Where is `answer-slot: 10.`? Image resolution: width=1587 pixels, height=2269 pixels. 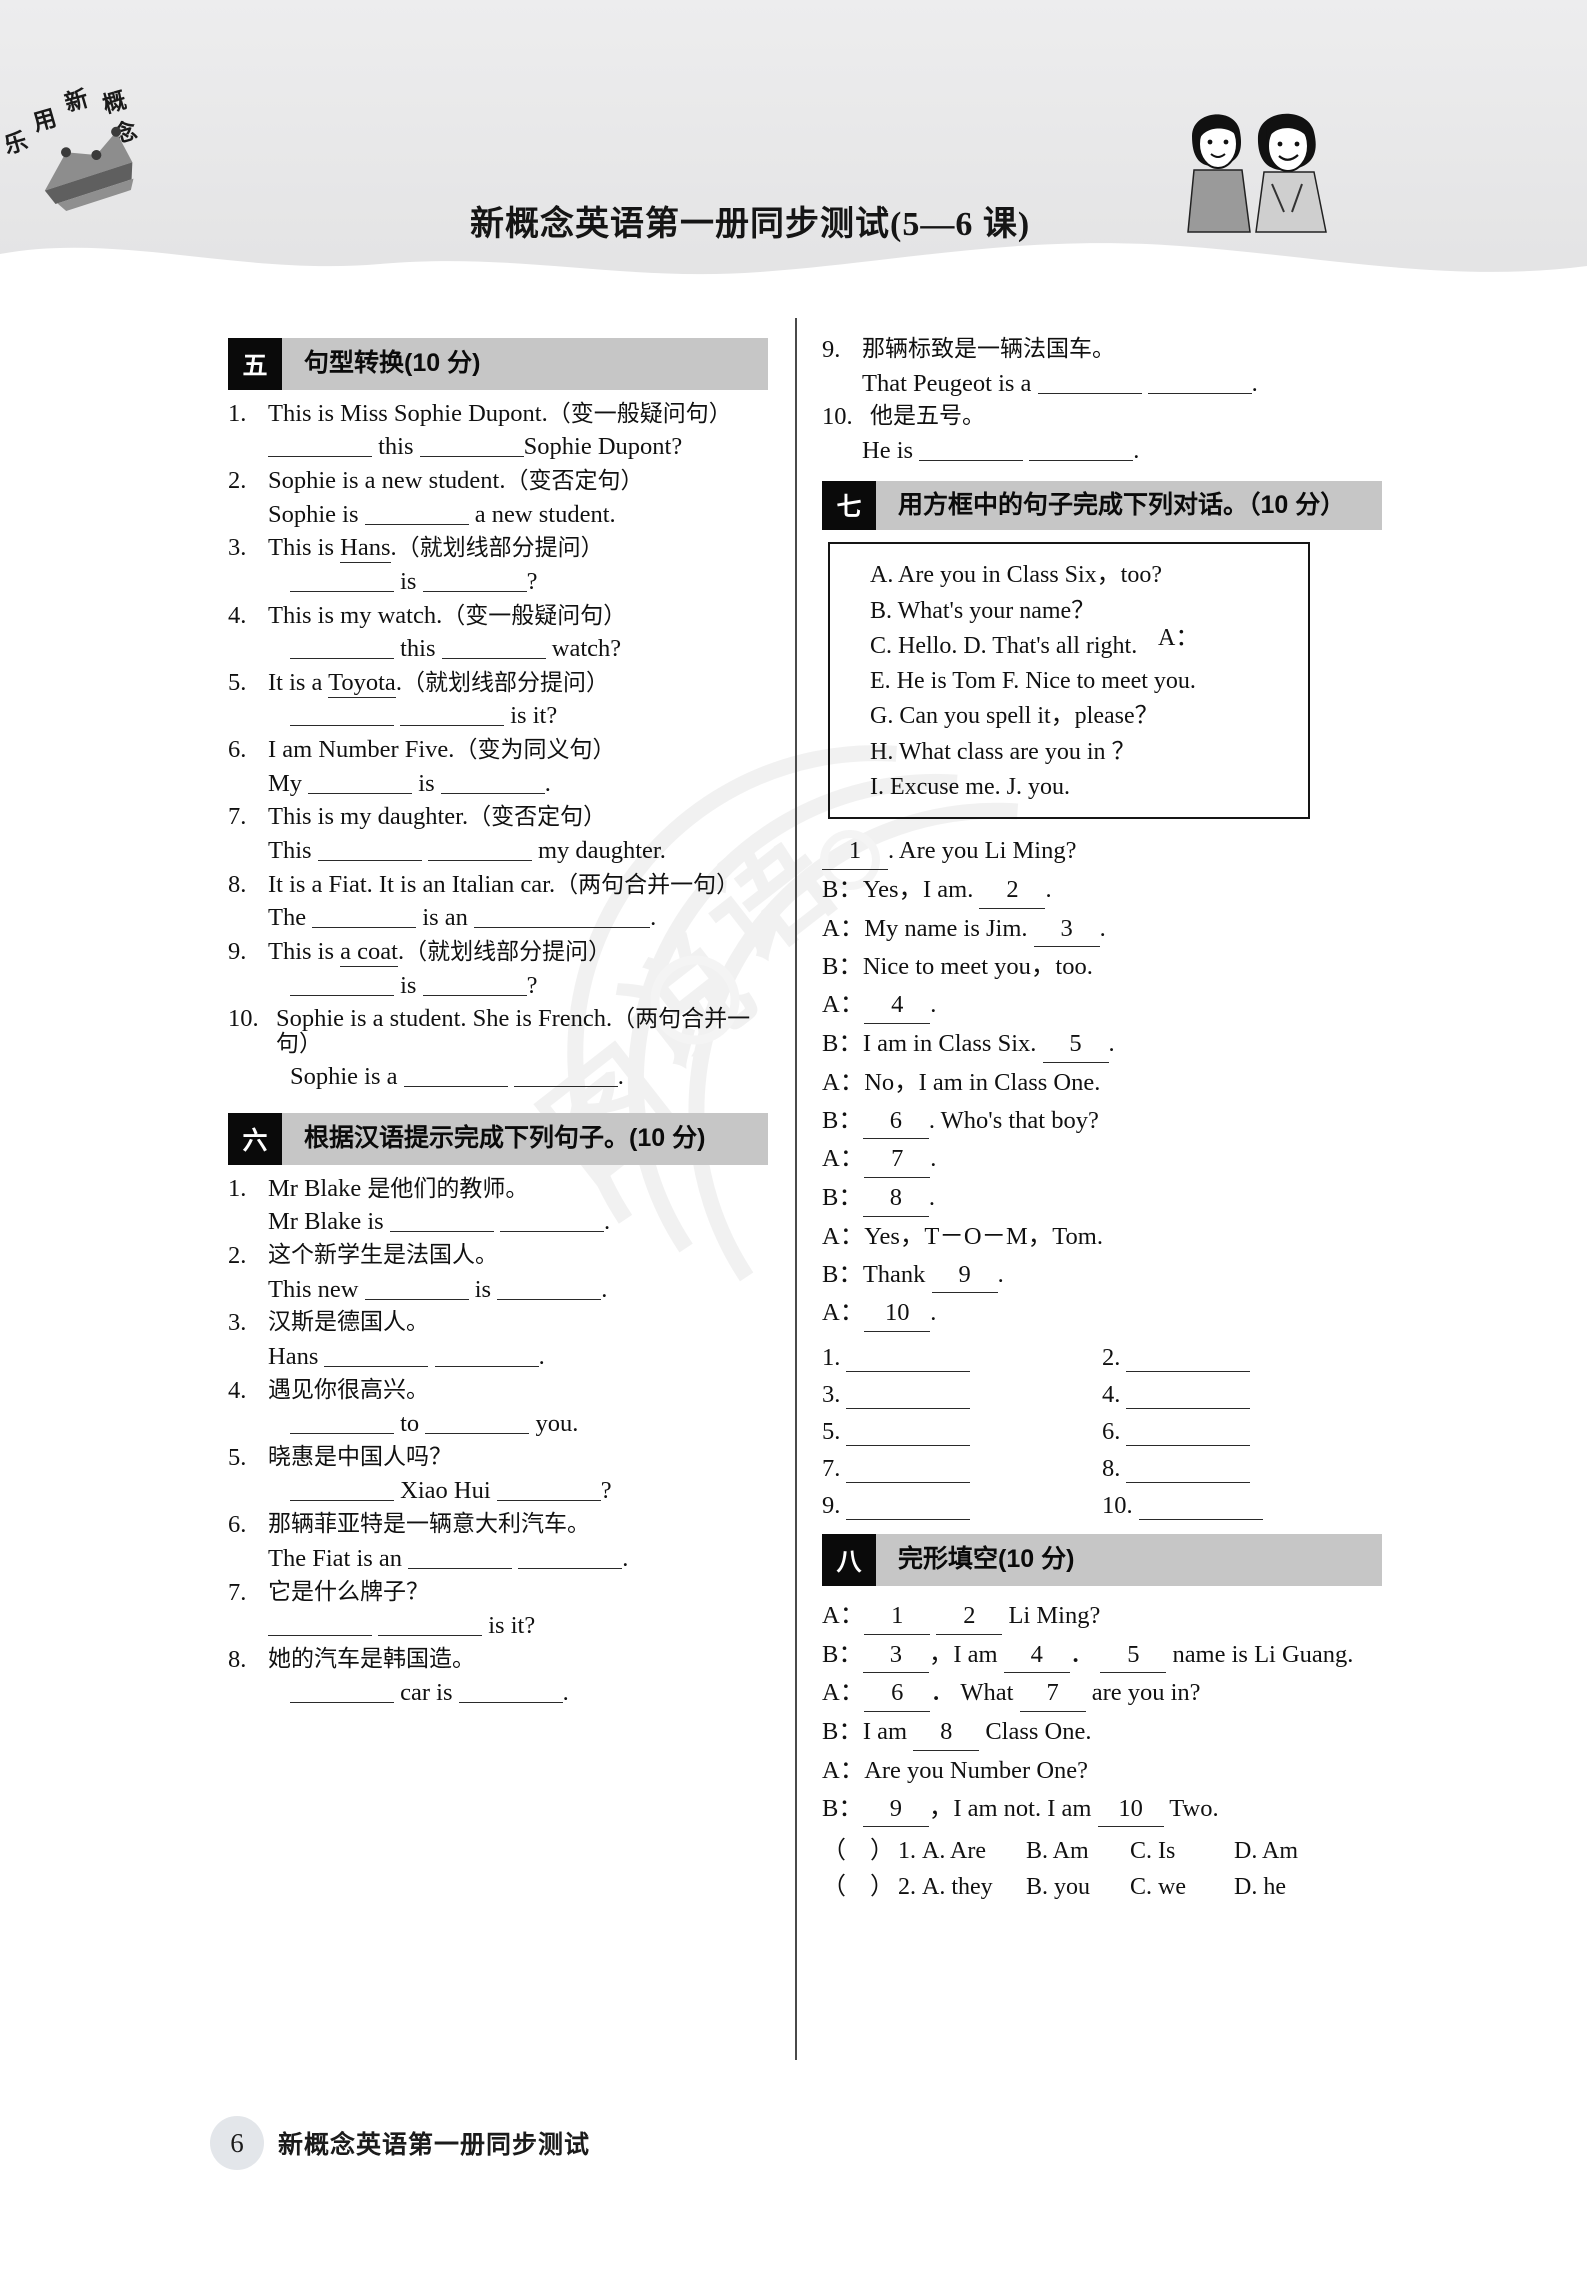 answer-slot: 10. is located at coordinates (1242, 1506).